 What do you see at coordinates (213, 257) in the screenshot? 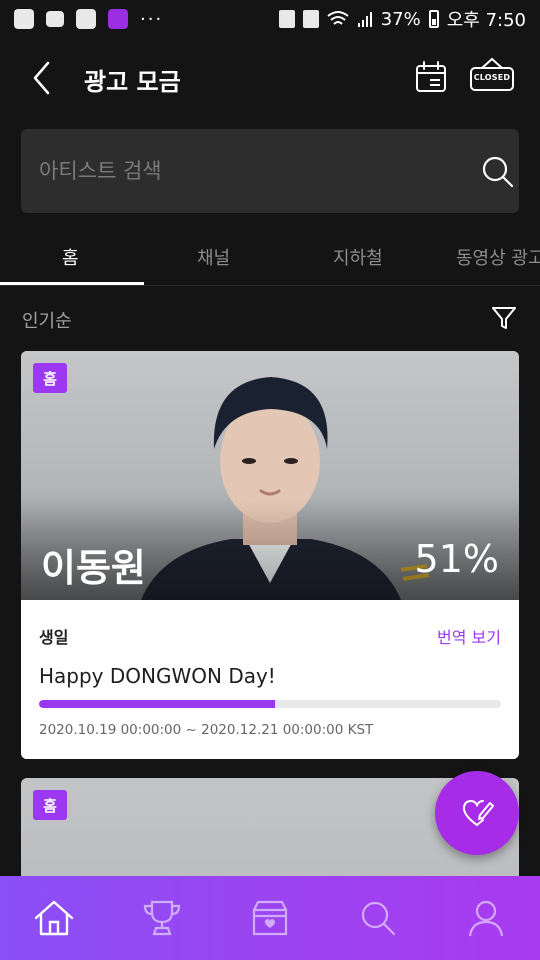
I see `tab-channel: 채널` at bounding box center [213, 257].